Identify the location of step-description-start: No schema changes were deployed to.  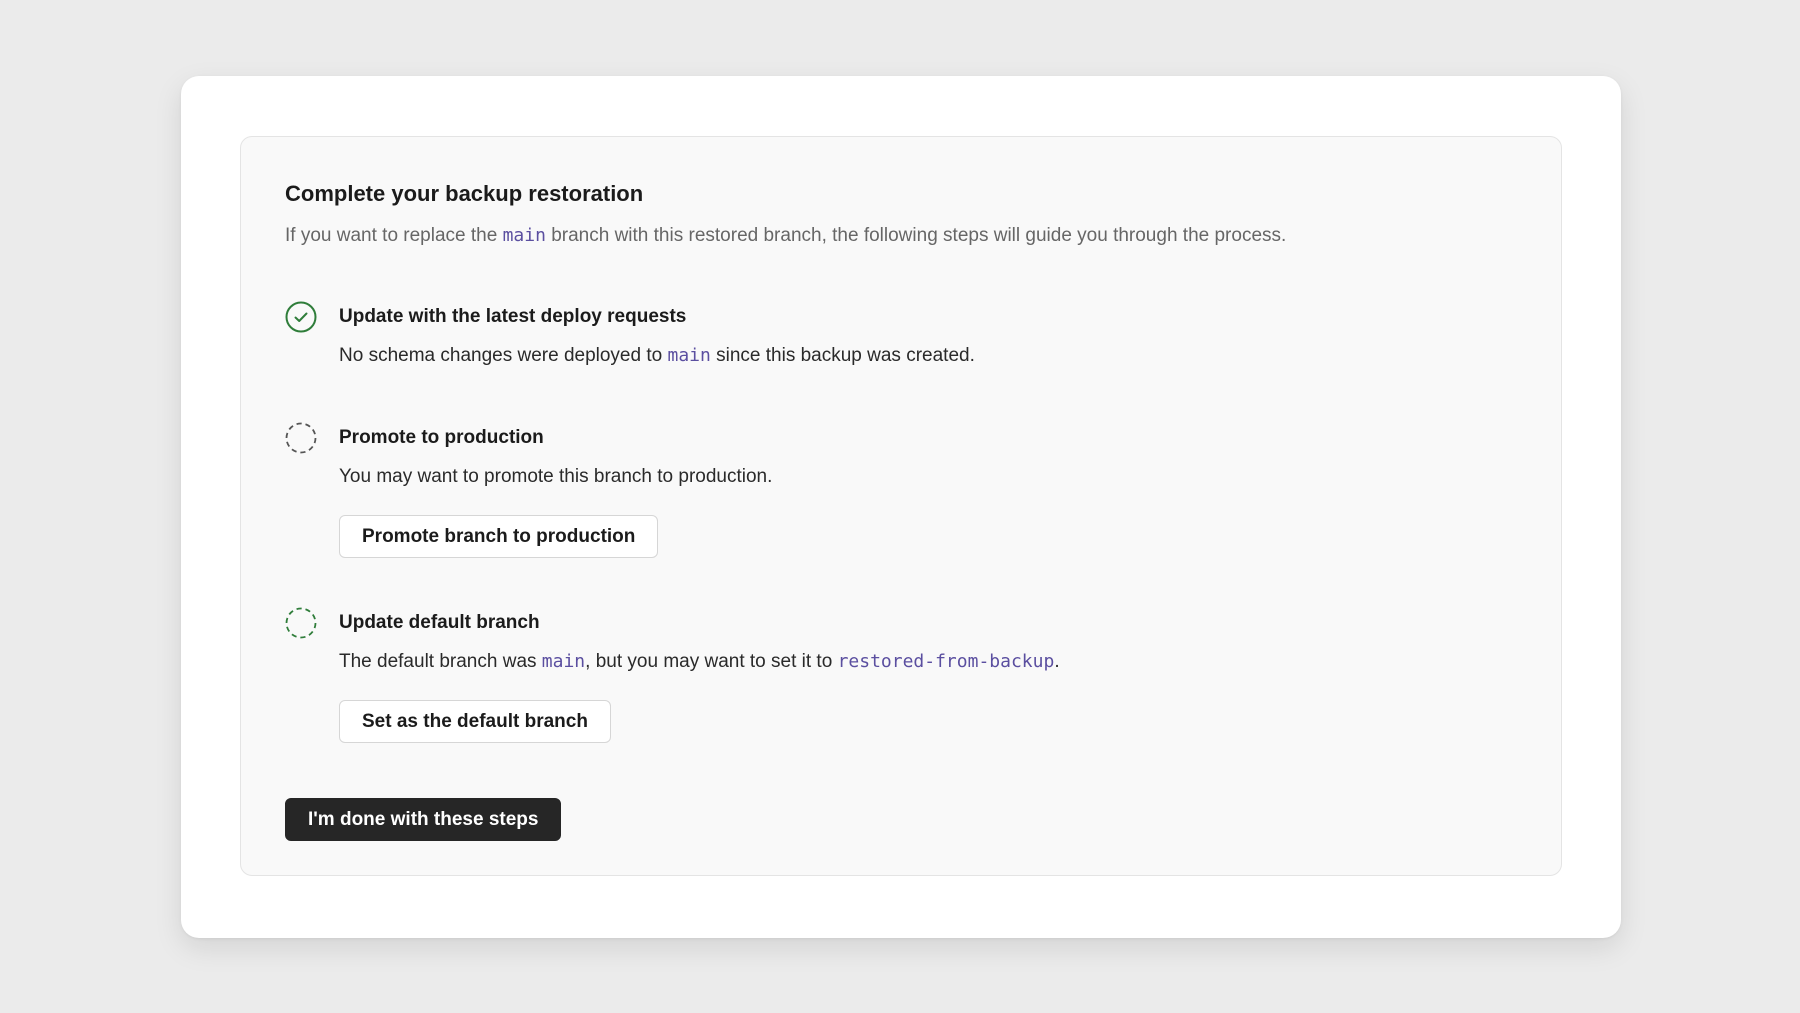
(503, 355).